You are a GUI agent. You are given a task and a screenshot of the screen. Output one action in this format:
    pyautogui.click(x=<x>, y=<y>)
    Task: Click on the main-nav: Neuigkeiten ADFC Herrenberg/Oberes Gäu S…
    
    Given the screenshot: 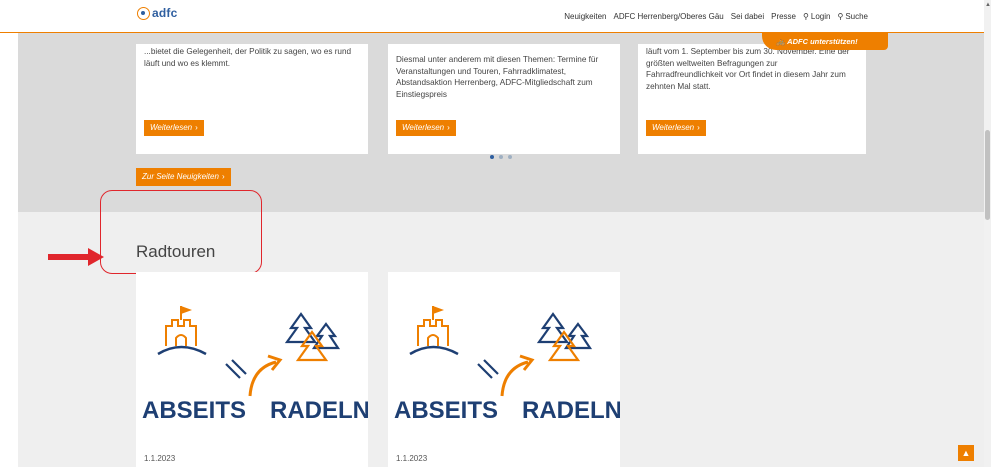 What is the action you would take?
    pyautogui.click(x=716, y=16)
    